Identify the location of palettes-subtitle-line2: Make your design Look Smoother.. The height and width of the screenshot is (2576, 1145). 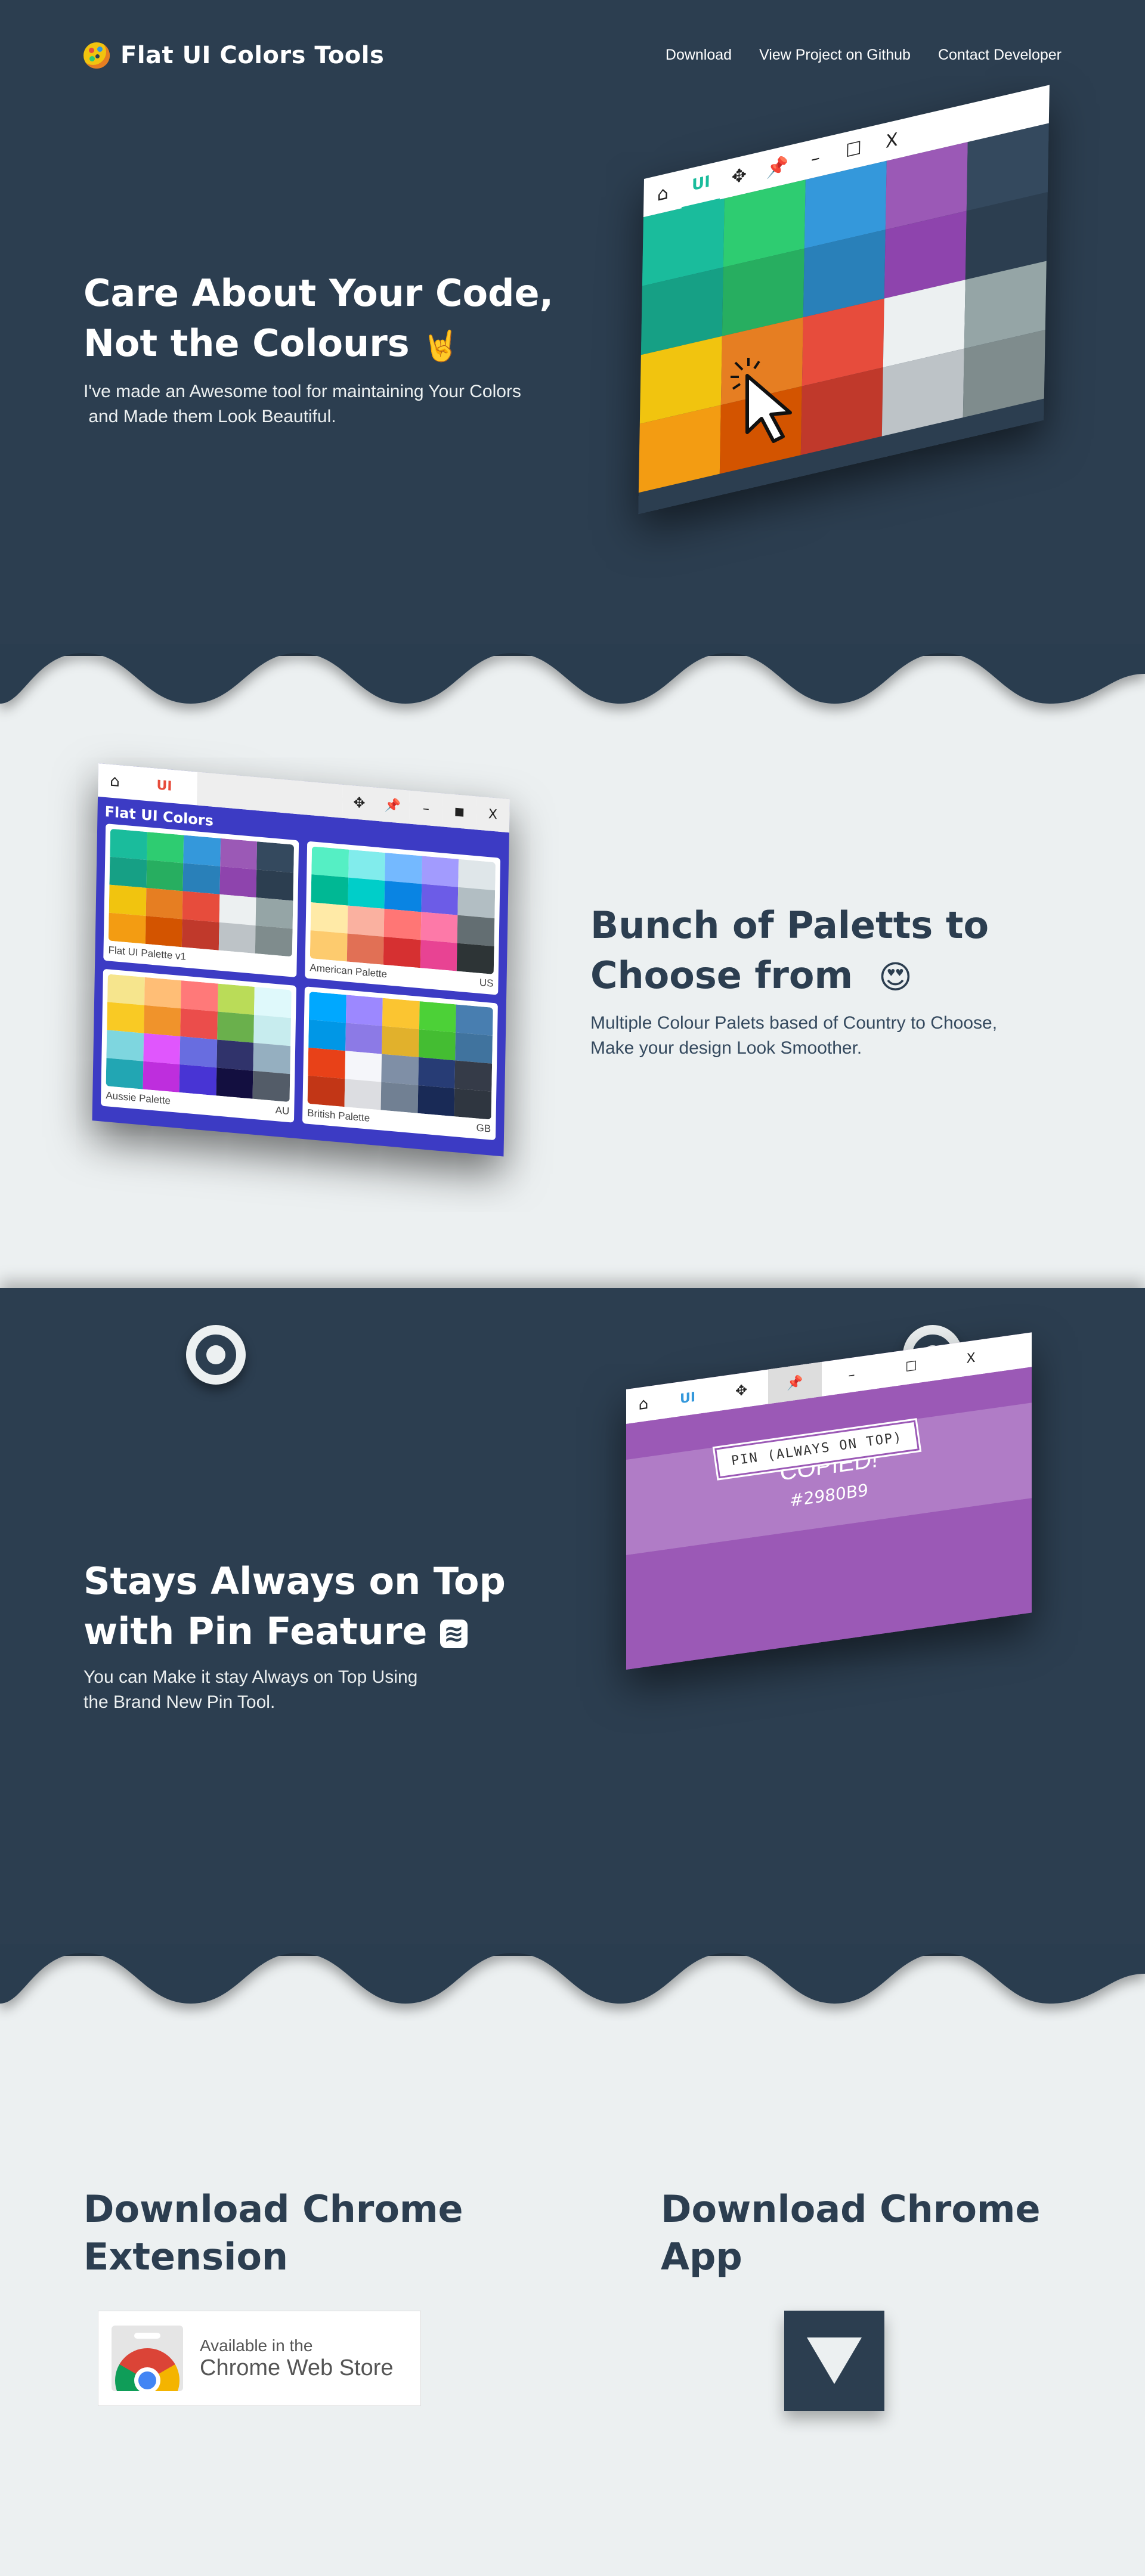
(726, 1048).